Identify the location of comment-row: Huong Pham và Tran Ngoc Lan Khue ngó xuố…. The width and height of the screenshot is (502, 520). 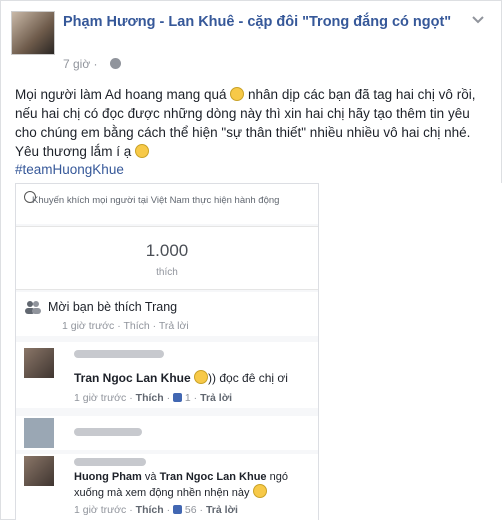
(167, 487).